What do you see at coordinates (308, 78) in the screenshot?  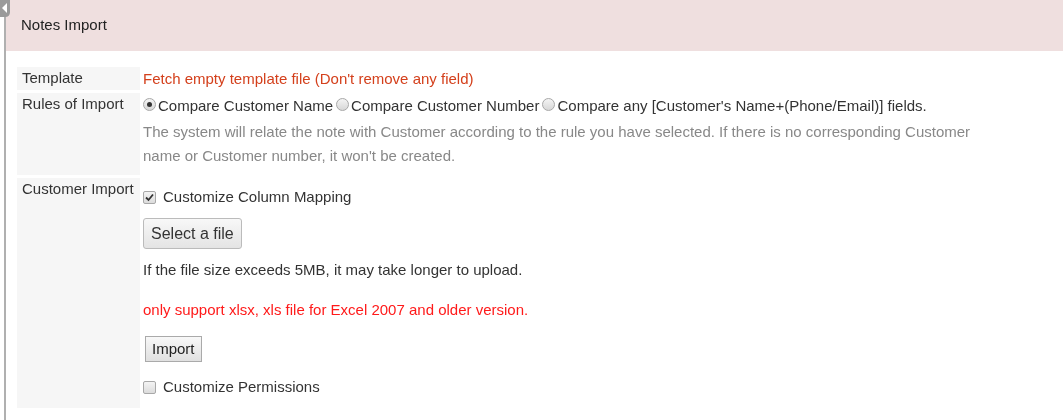 I see `template-link: Fetch empty template file (Don't remove any field)` at bounding box center [308, 78].